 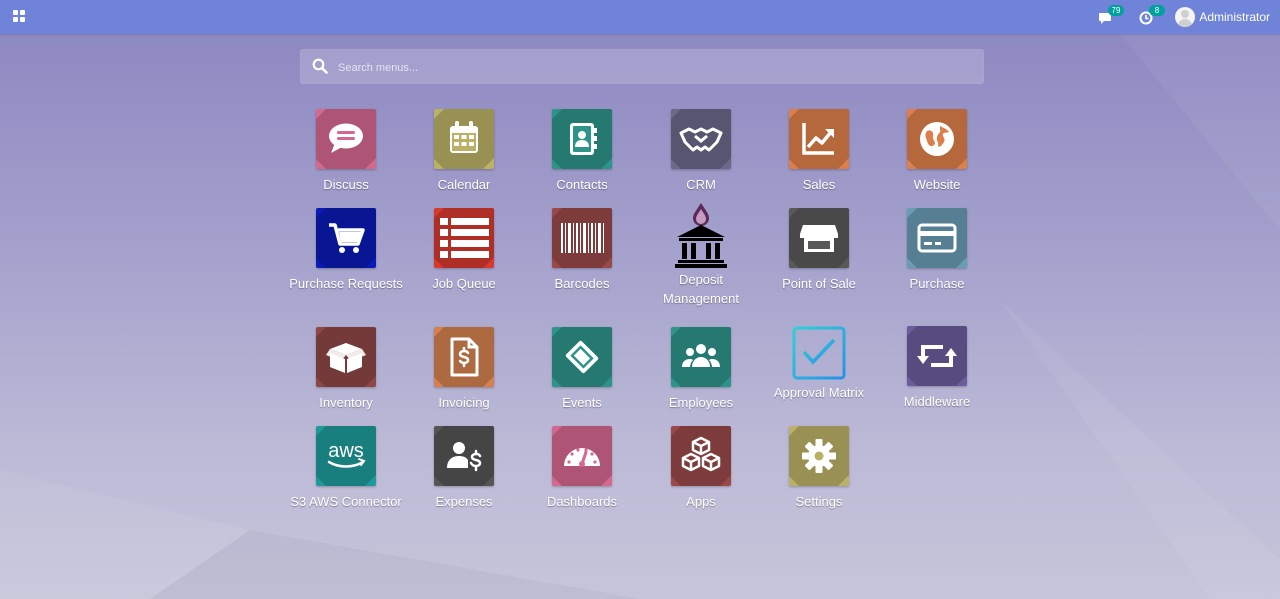 I want to click on app-point-of-sale: Point of Sale, so click(x=819, y=250).